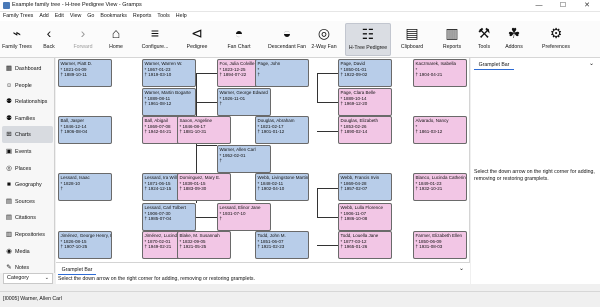  Describe the element at coordinates (282, 130) in the screenshot. I see `person-box: Douglas, Abraham * 1821-02-17 † 1901-01-12` at that location.